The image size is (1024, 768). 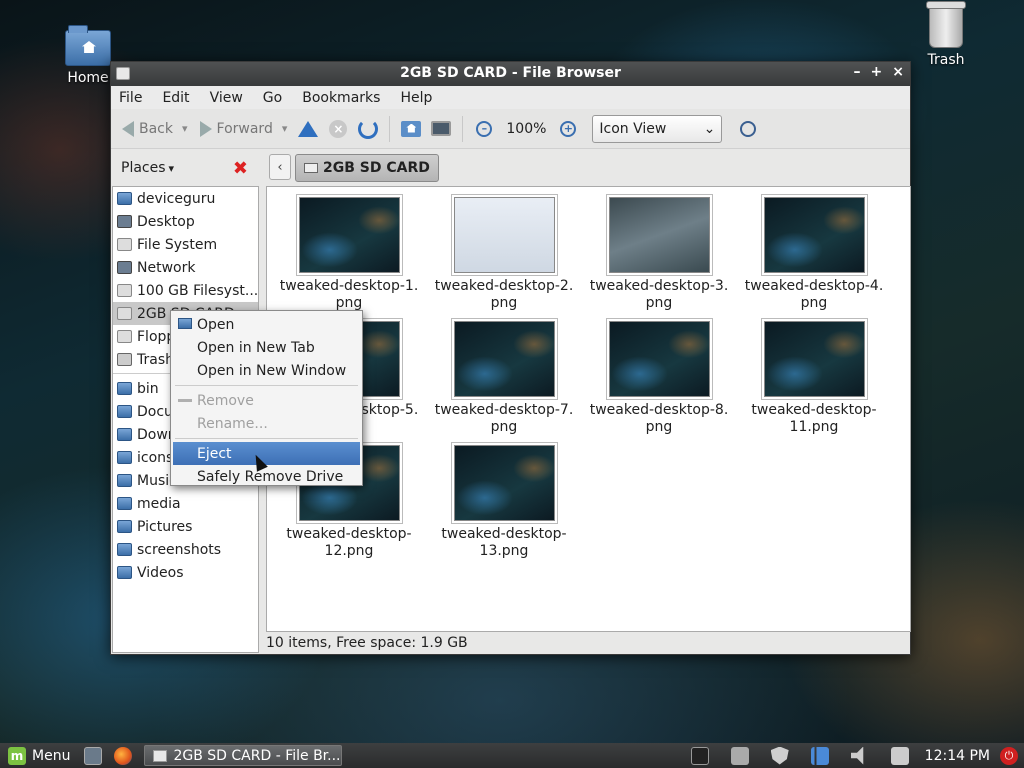 What do you see at coordinates (124, 359) in the screenshot?
I see `trash-icon` at bounding box center [124, 359].